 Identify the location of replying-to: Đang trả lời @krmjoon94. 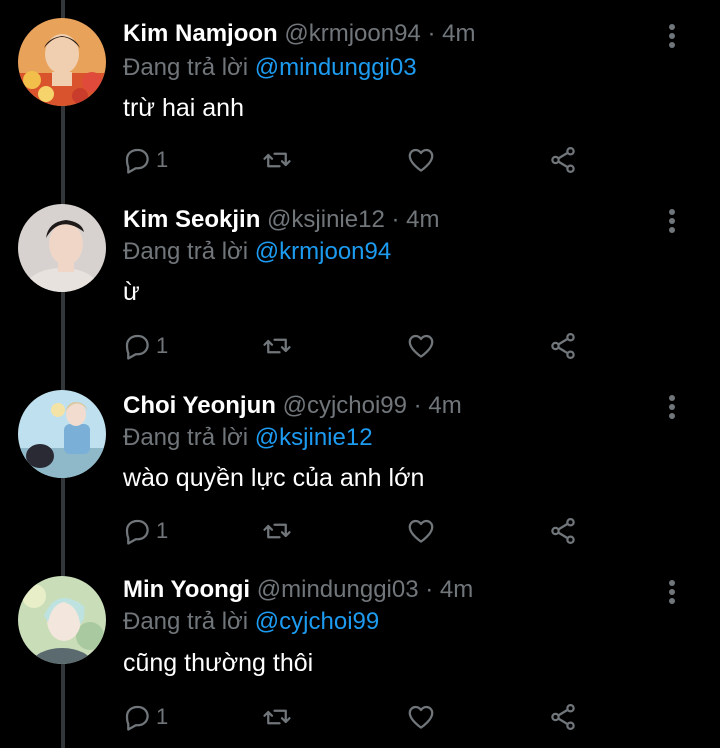
(257, 252).